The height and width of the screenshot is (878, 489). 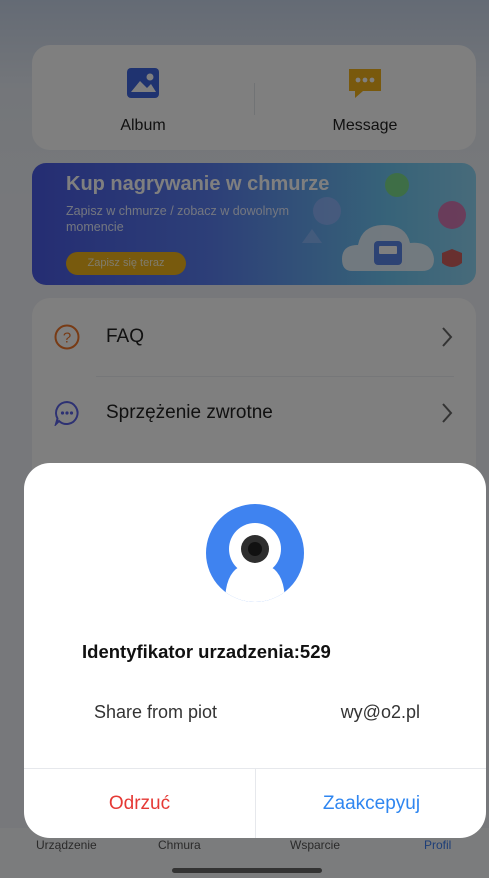 What do you see at coordinates (380, 712) in the screenshot?
I see `share-email: wy@o2.pl` at bounding box center [380, 712].